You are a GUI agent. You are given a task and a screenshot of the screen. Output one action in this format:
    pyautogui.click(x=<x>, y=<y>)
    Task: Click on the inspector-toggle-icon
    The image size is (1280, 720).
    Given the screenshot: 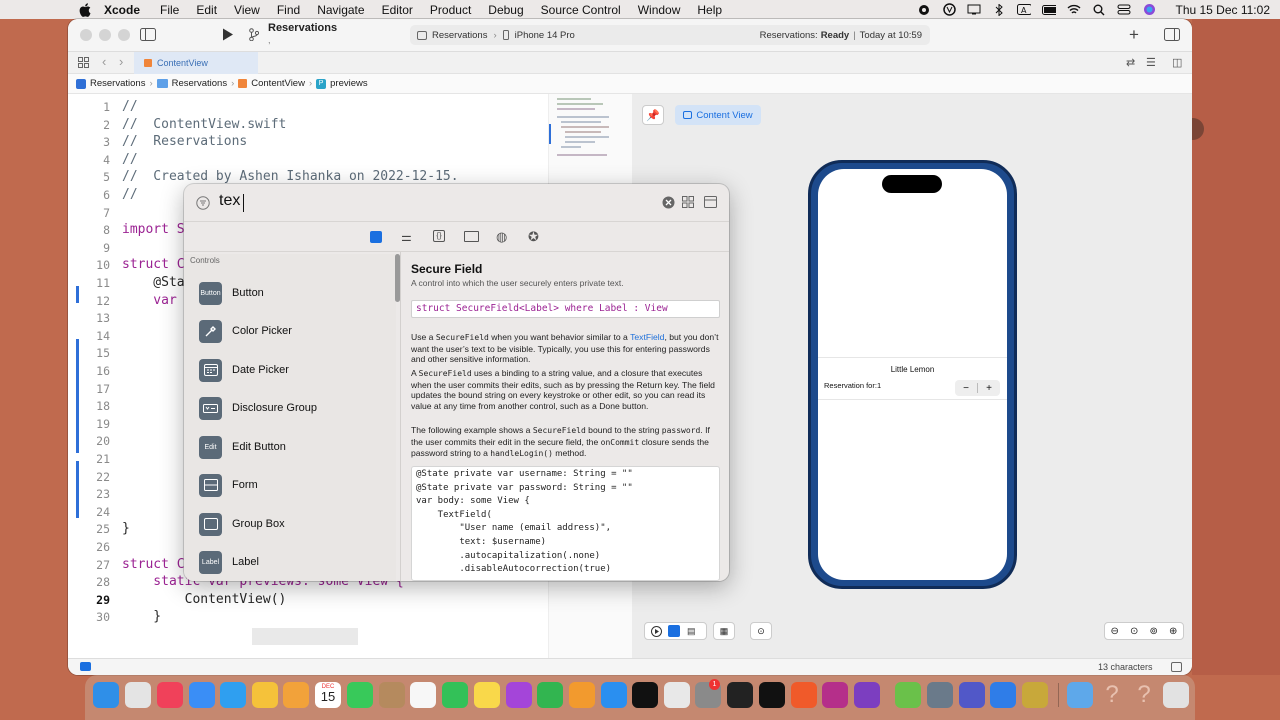 What is the action you would take?
    pyautogui.click(x=1172, y=36)
    